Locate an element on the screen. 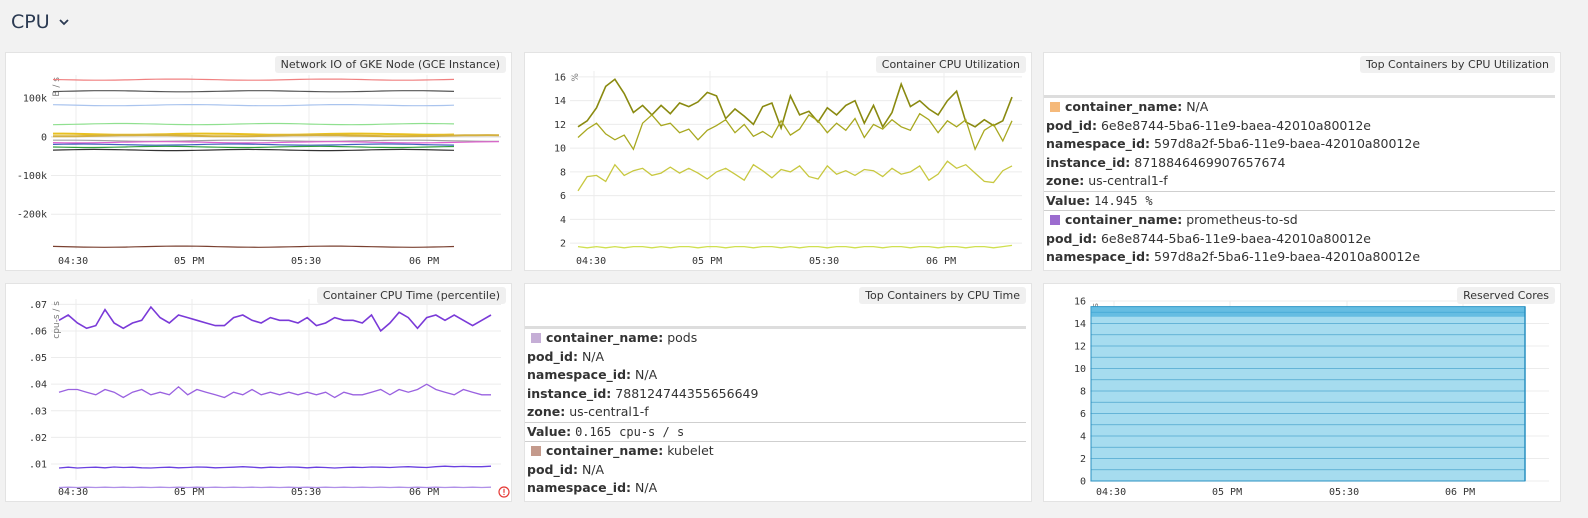  cpu-utilization-chart: 04:30 05 PM 05:30 06 PM 2 4 6 8 10 12 14 16% is located at coordinates (788, 169).